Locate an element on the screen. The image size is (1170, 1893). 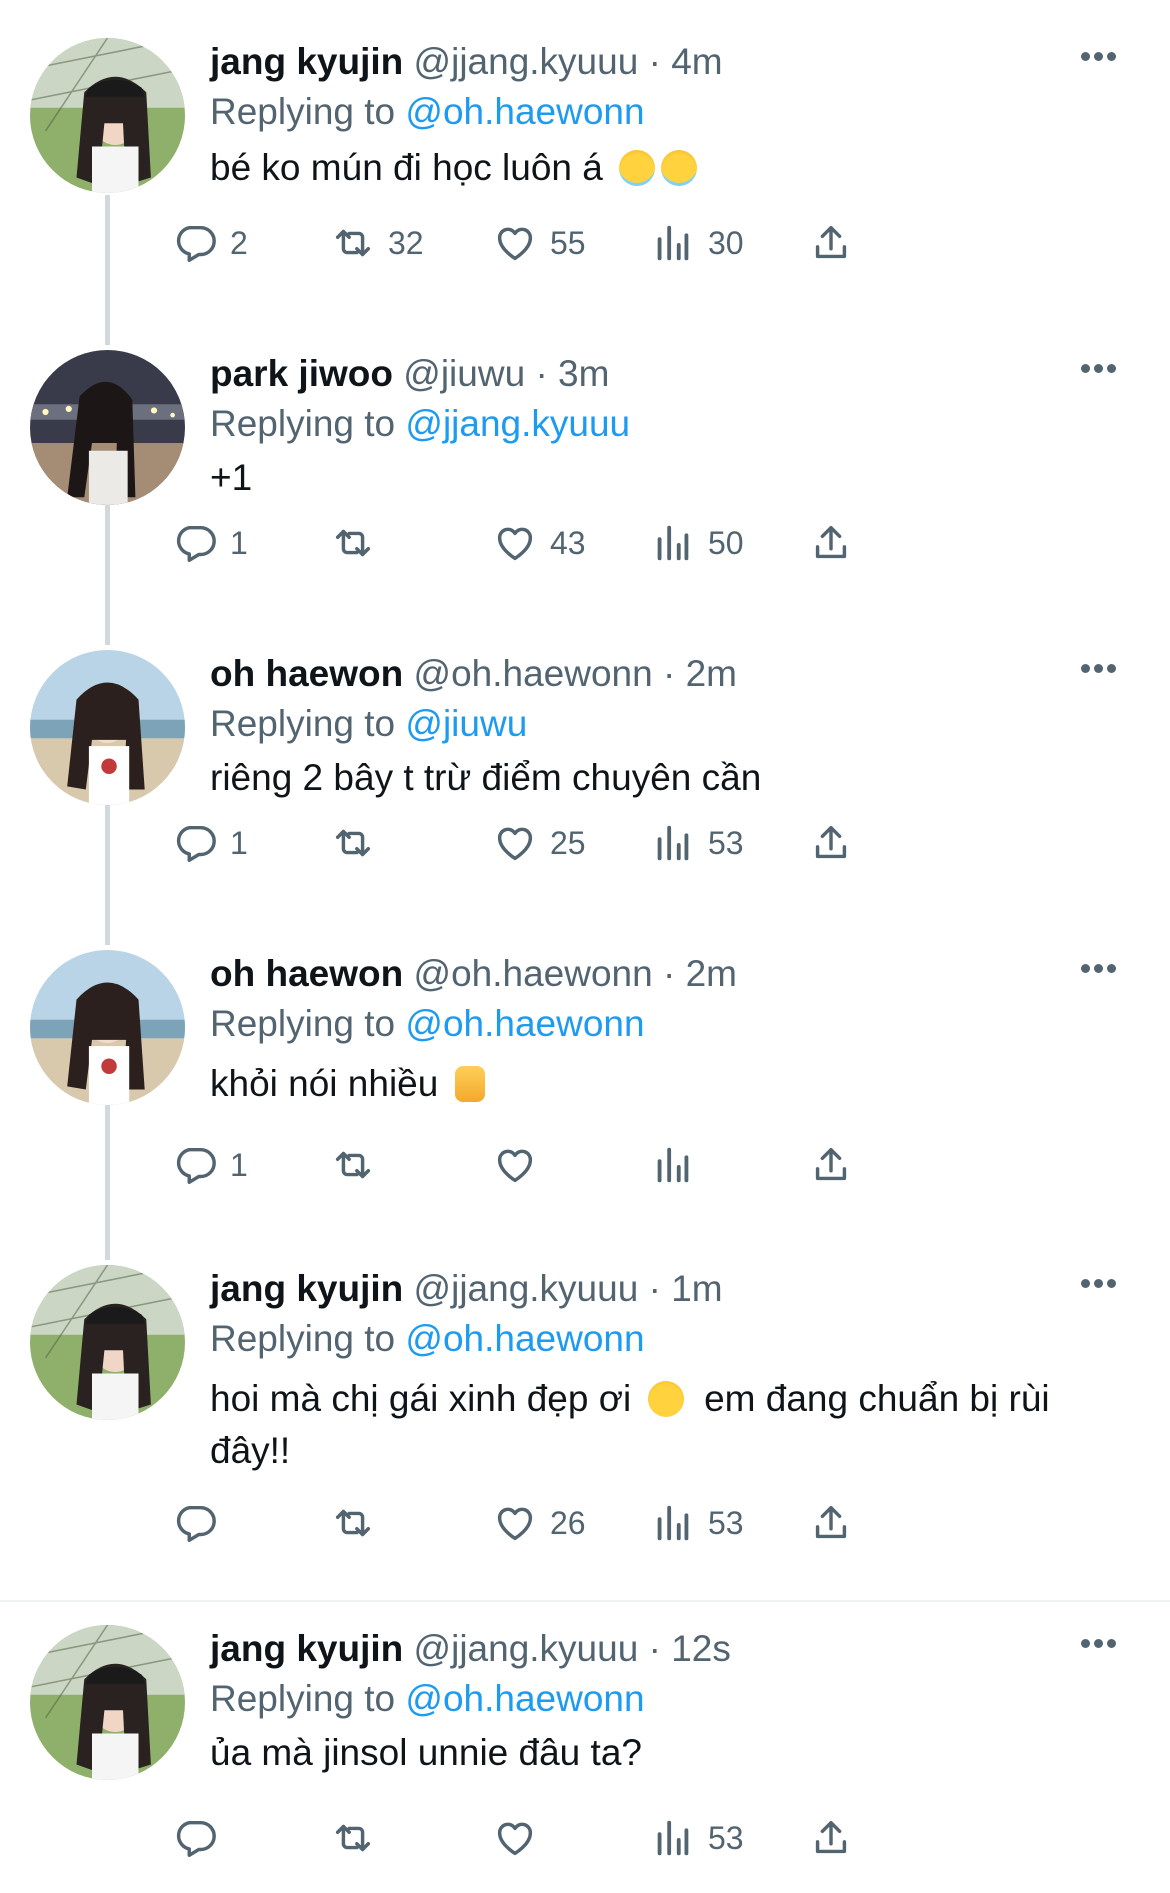
replying-to: Replying to @oh.haewonn is located at coordinates (427, 1024).